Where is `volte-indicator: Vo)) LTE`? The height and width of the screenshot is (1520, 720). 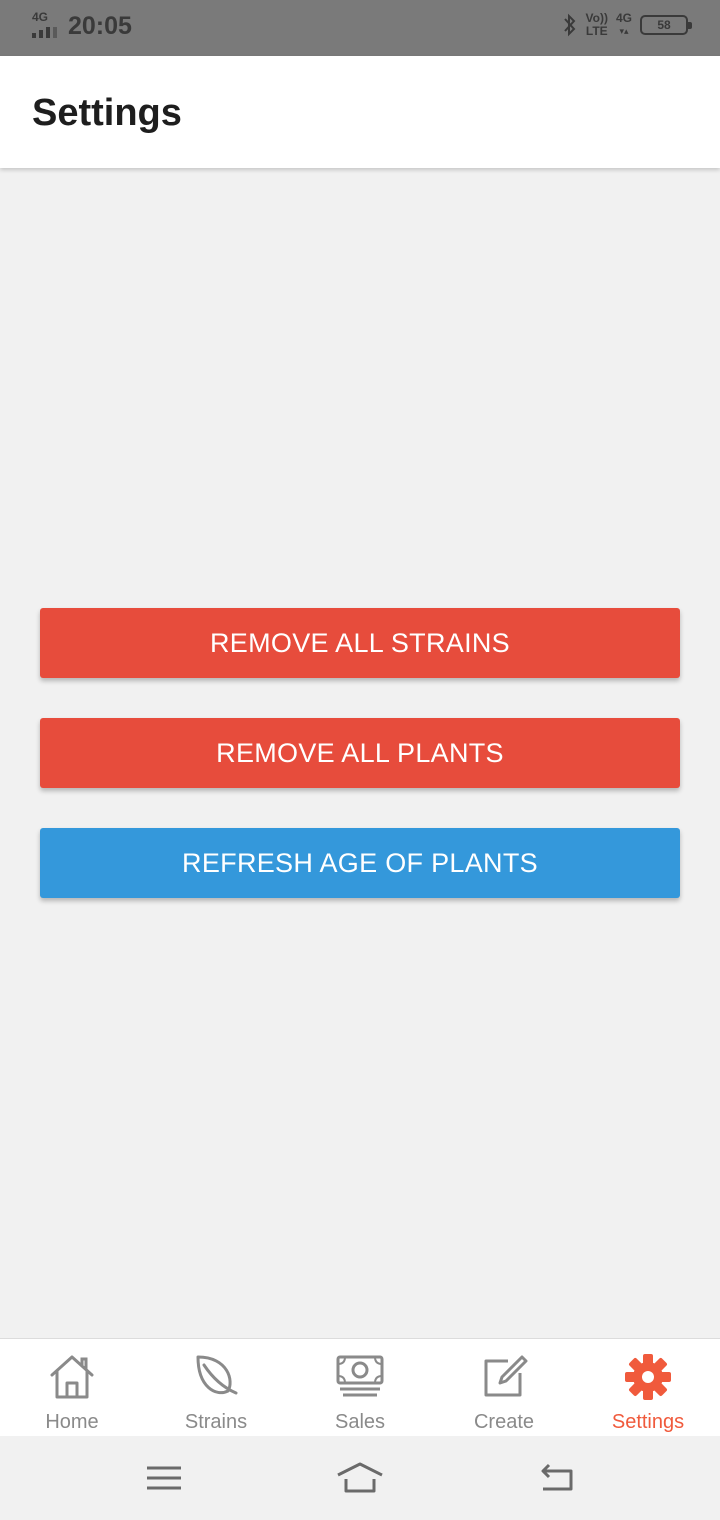
volte-indicator: Vo)) LTE is located at coordinates (596, 24).